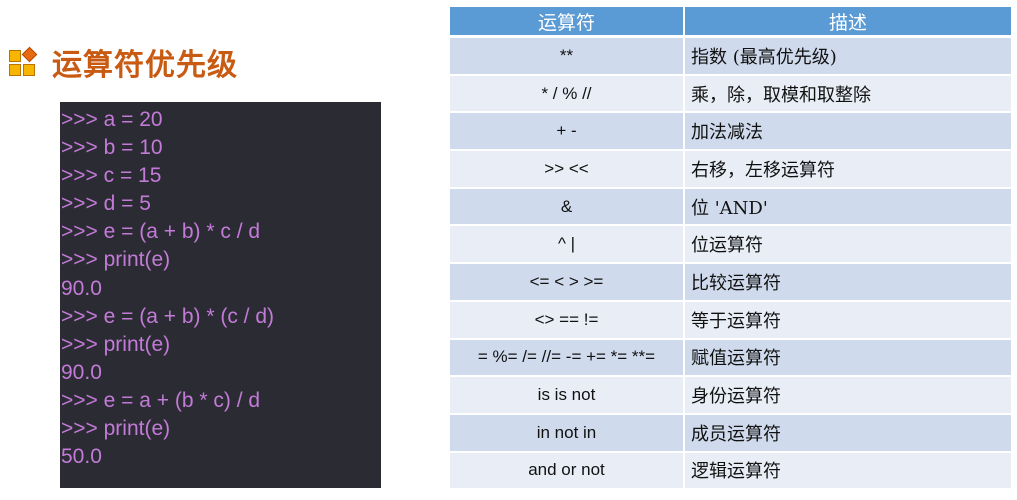 The width and height of the screenshot is (1017, 500). I want to click on description-cell: 乘，除，取模和取整除, so click(848, 94).